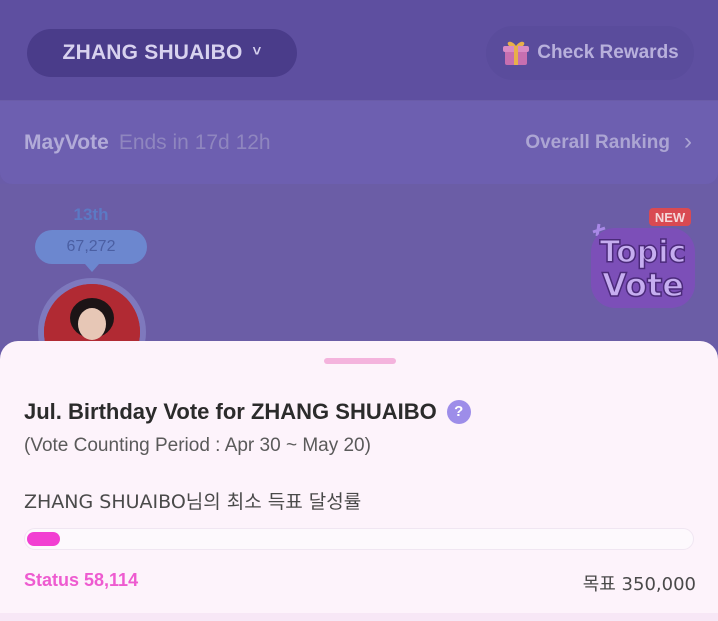 This screenshot has width=718, height=621. What do you see at coordinates (193, 502) in the screenshot?
I see `achievement-label: ZHANG SHUAIBO님의 최소 득표 달성률` at bounding box center [193, 502].